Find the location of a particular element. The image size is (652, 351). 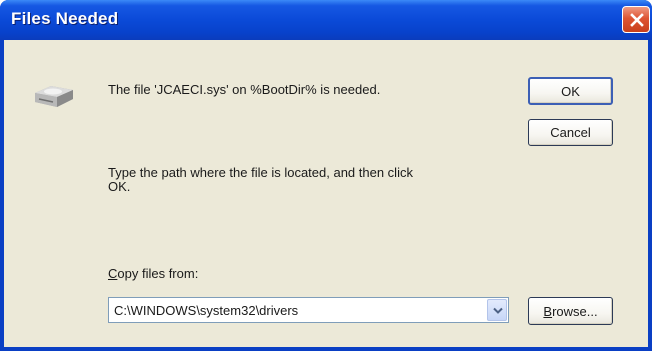

cancel-button: Cancel is located at coordinates (570, 132).